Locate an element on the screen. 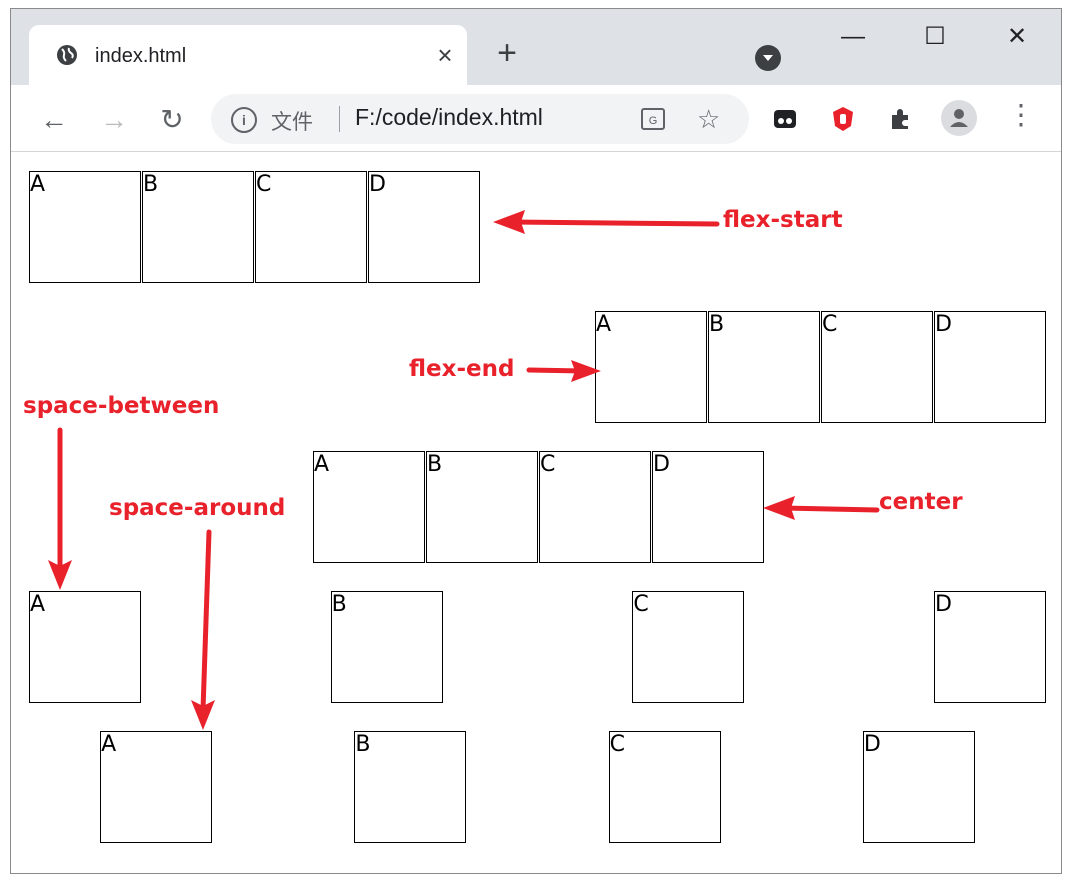 This screenshot has height=885, width=1074. profile-dropdown-icon is located at coordinates (768, 58).